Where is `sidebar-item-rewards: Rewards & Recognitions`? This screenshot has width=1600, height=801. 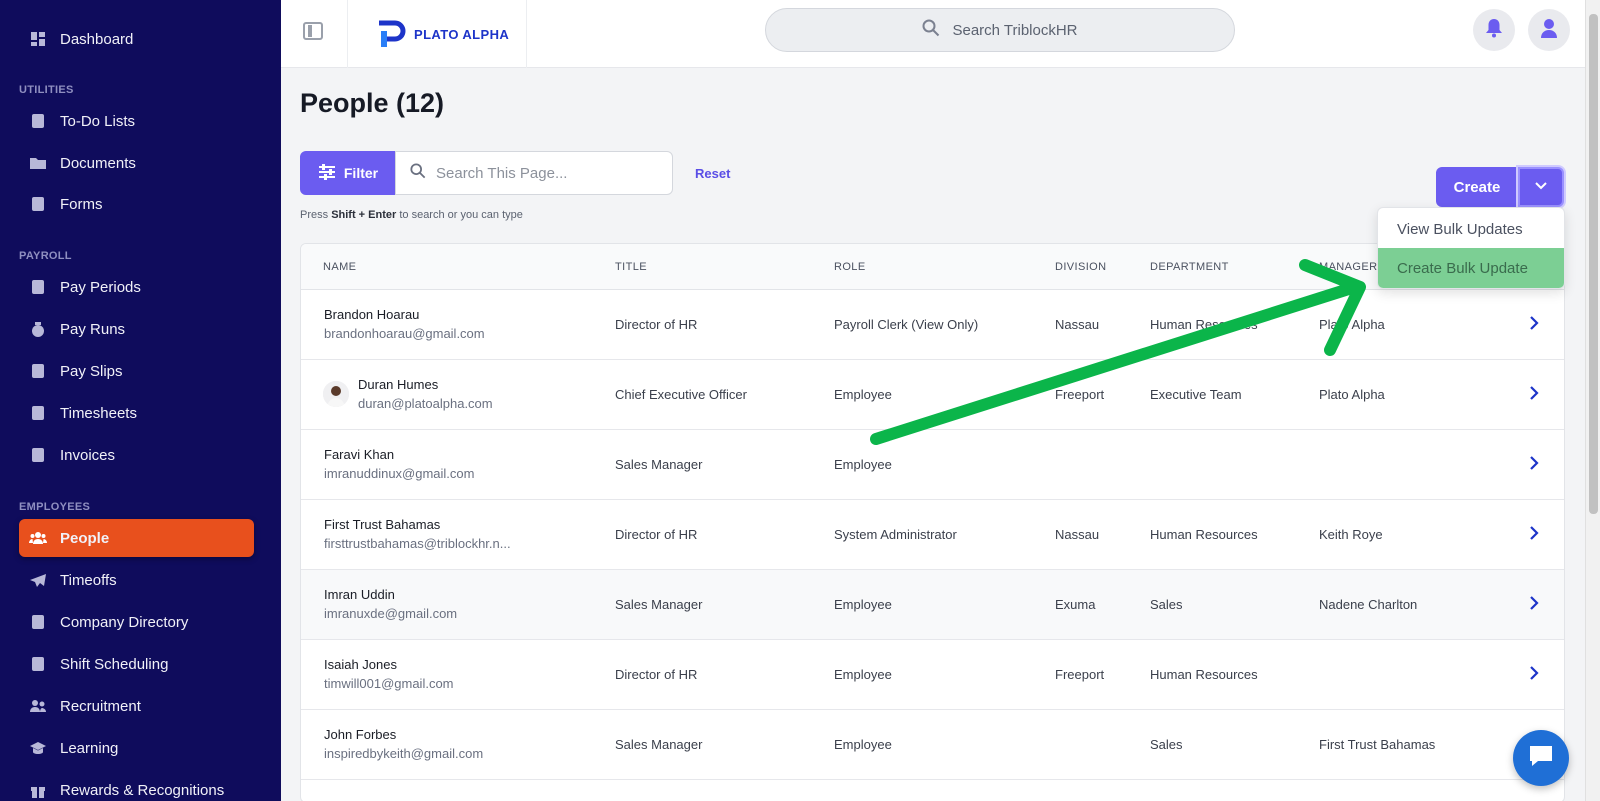 sidebar-item-rewards: Rewards & Recognitions is located at coordinates (136, 786).